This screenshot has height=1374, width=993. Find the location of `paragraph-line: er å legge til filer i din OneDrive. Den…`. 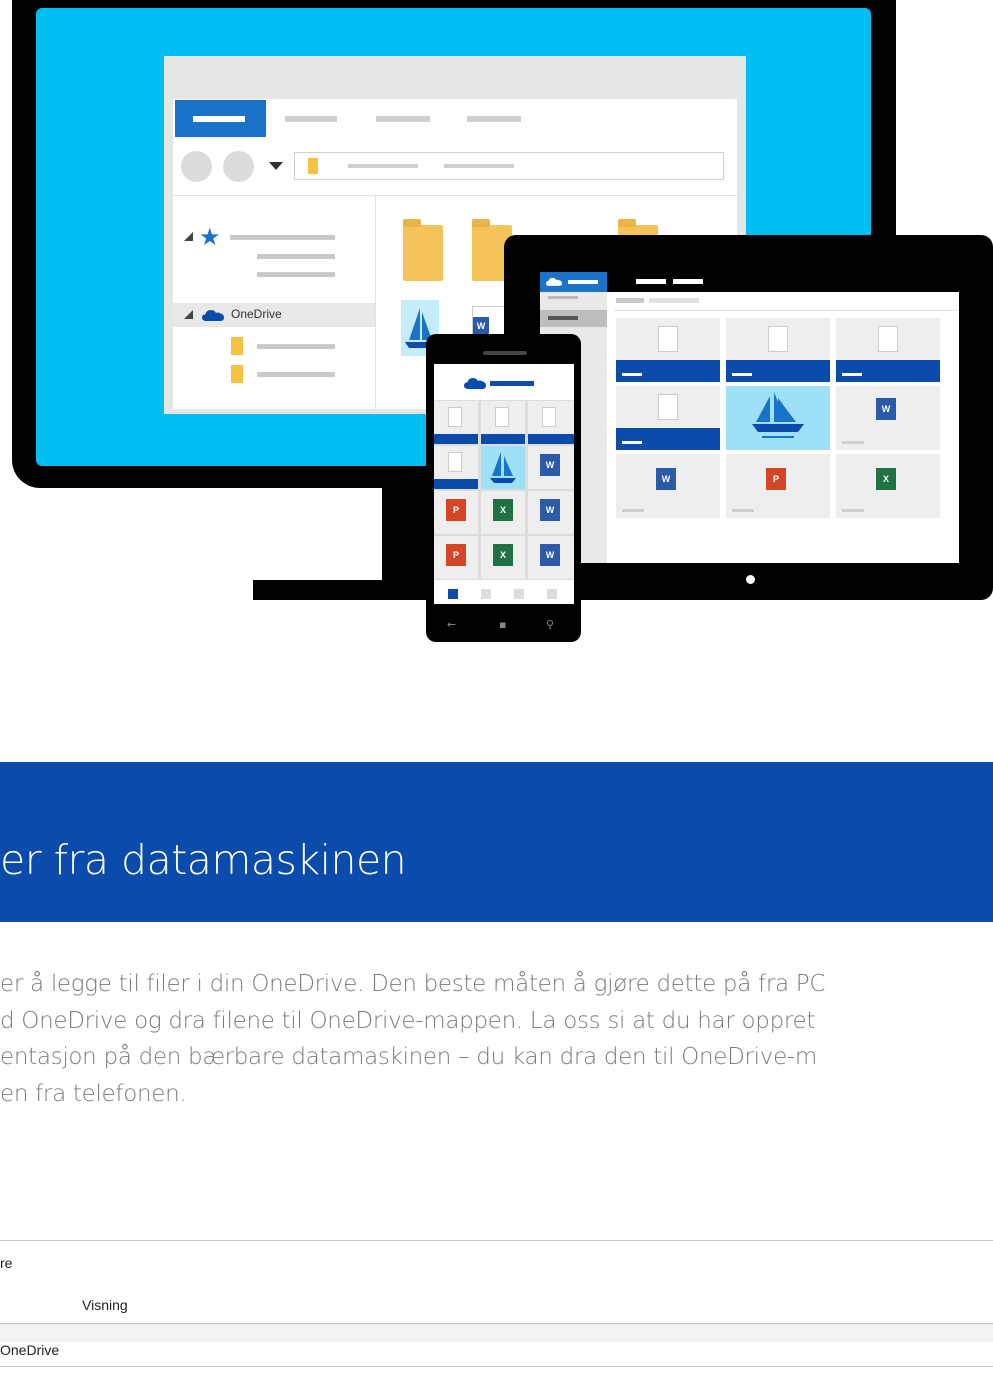

paragraph-line: er å legge til filer i din OneDrive. Den… is located at coordinates (413, 984).